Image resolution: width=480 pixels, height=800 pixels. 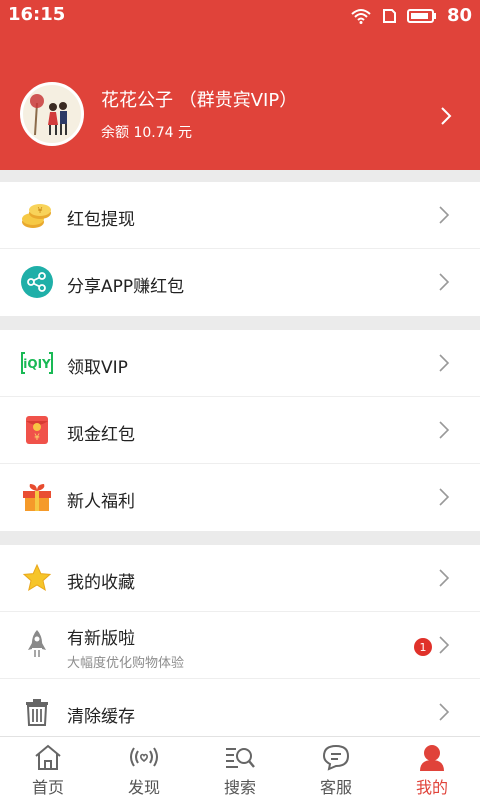 What do you see at coordinates (101, 639) in the screenshot?
I see `menu-label: 有新版啦` at bounding box center [101, 639].